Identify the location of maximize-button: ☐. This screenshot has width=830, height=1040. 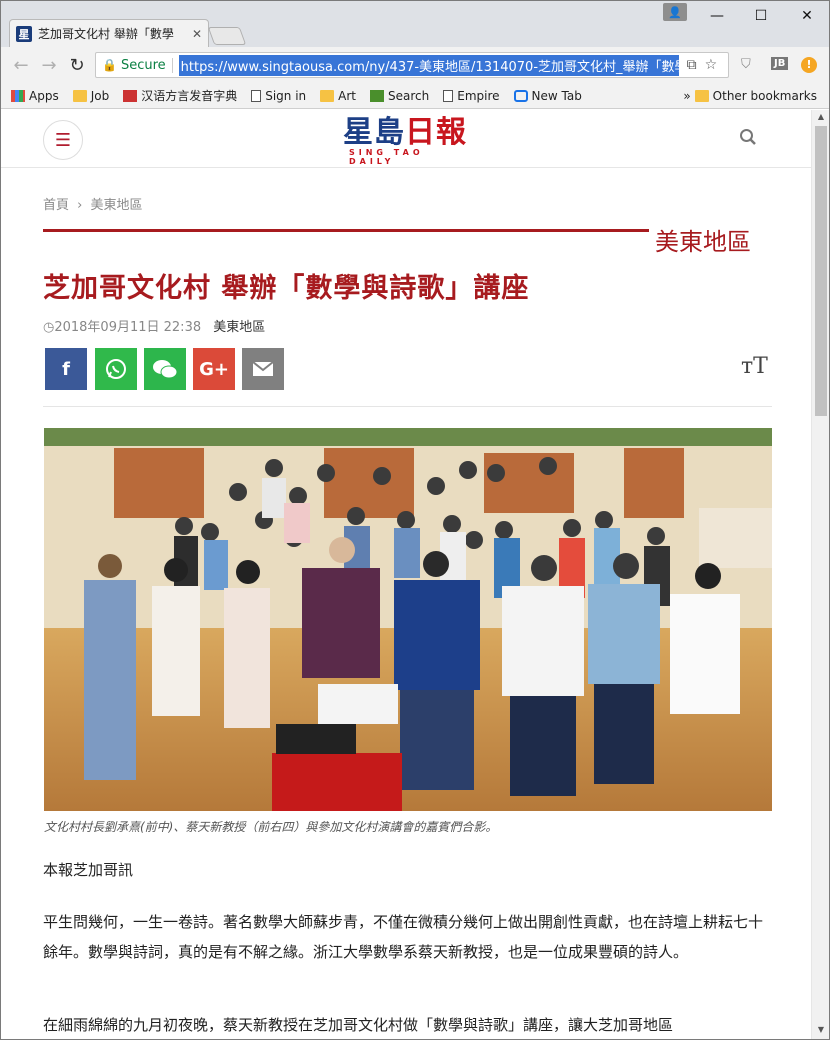
(761, 16).